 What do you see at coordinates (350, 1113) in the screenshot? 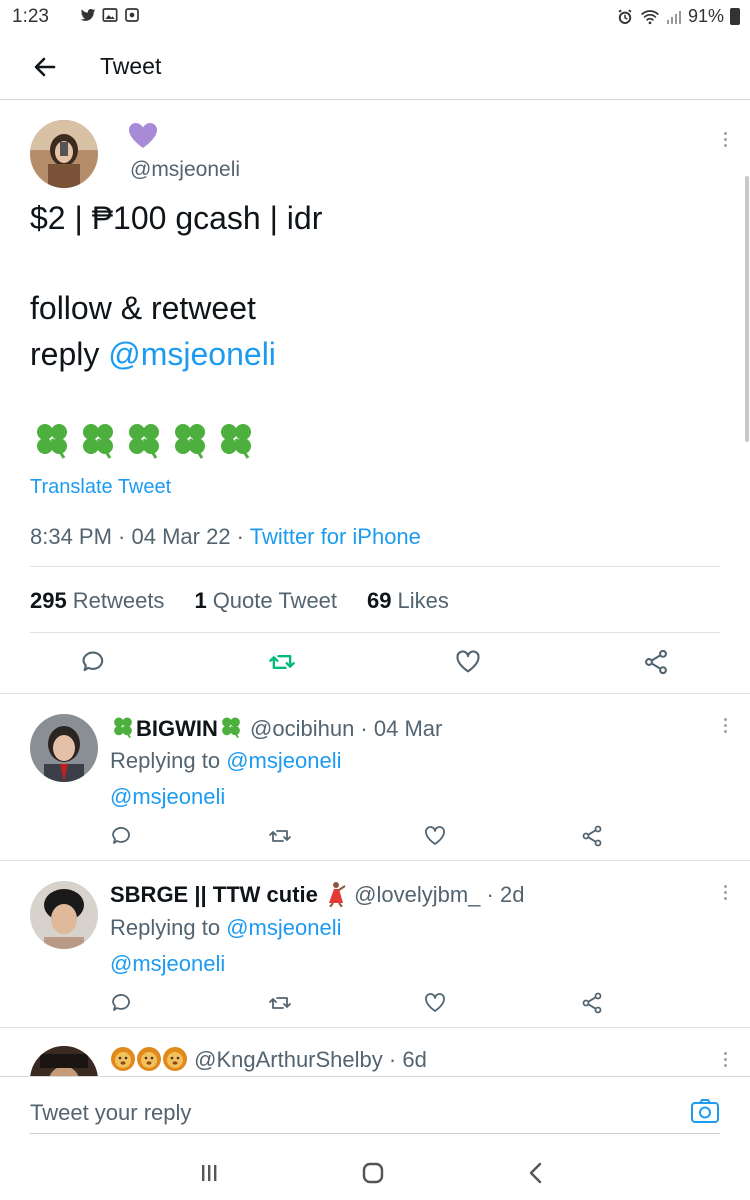
I see `reply-input` at bounding box center [350, 1113].